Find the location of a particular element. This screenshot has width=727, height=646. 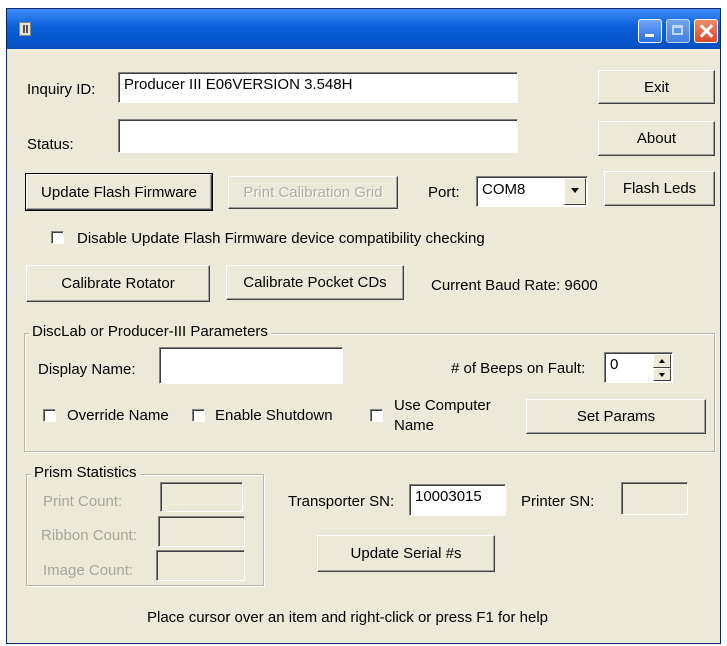

print-calibration-grid-button: Print Calibration Grid is located at coordinates (313, 192).